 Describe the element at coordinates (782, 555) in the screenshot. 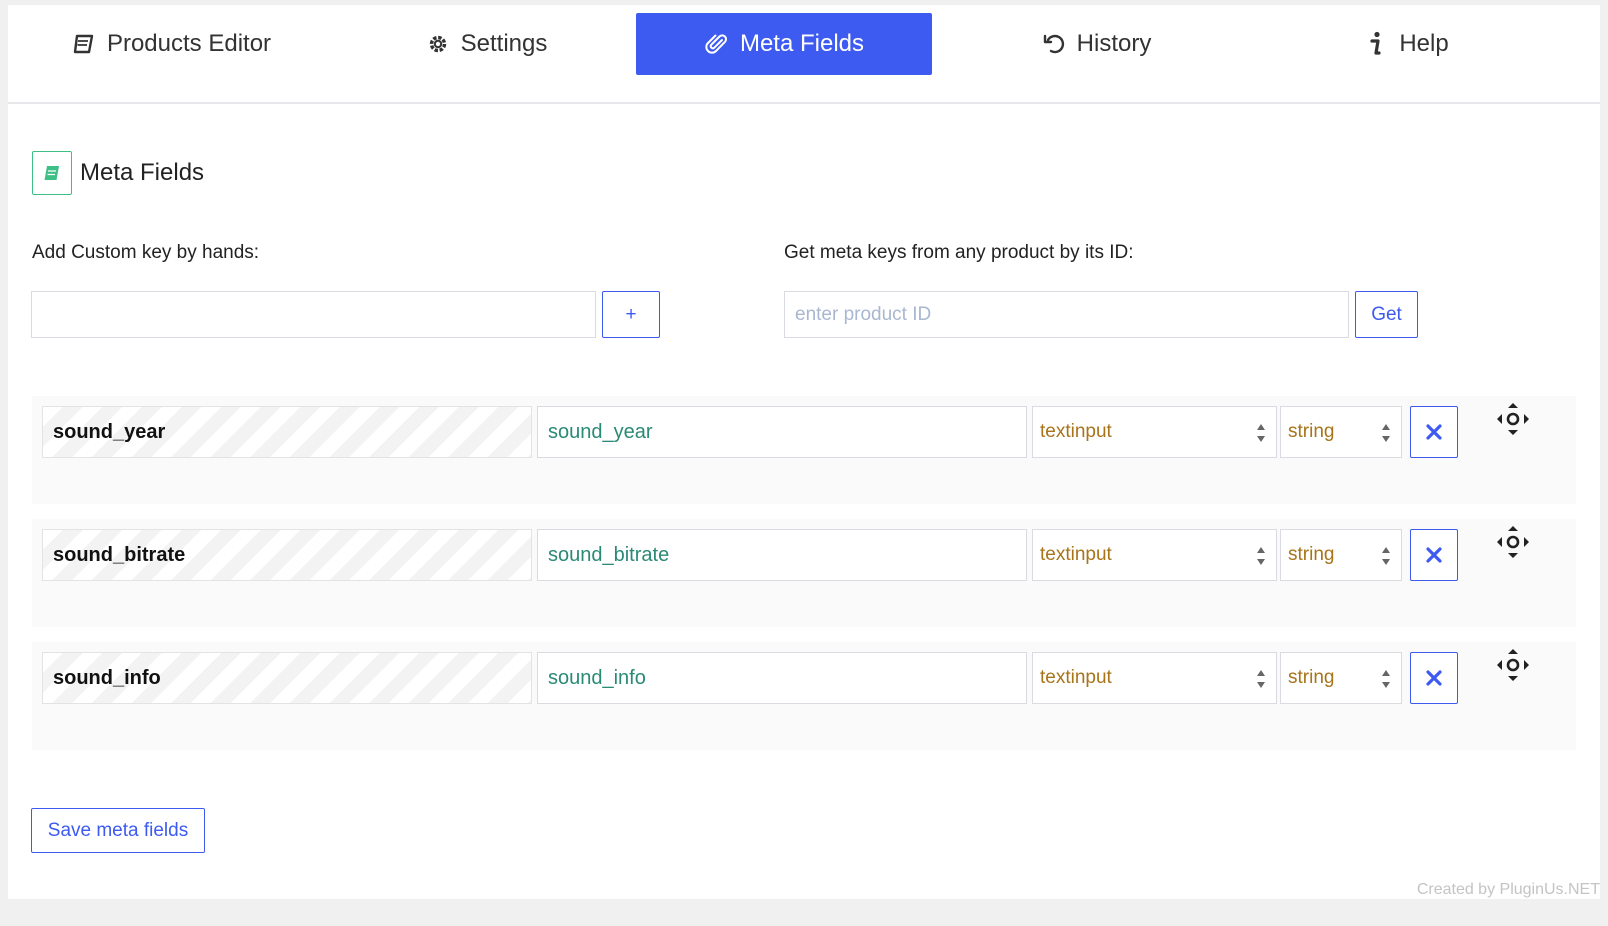

I see `meta-title-input: sound_bitrate` at that location.